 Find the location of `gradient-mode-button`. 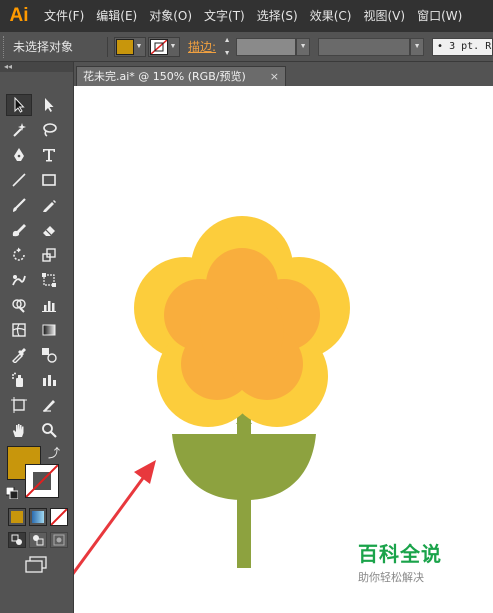

gradient-mode-button is located at coordinates (38, 517).